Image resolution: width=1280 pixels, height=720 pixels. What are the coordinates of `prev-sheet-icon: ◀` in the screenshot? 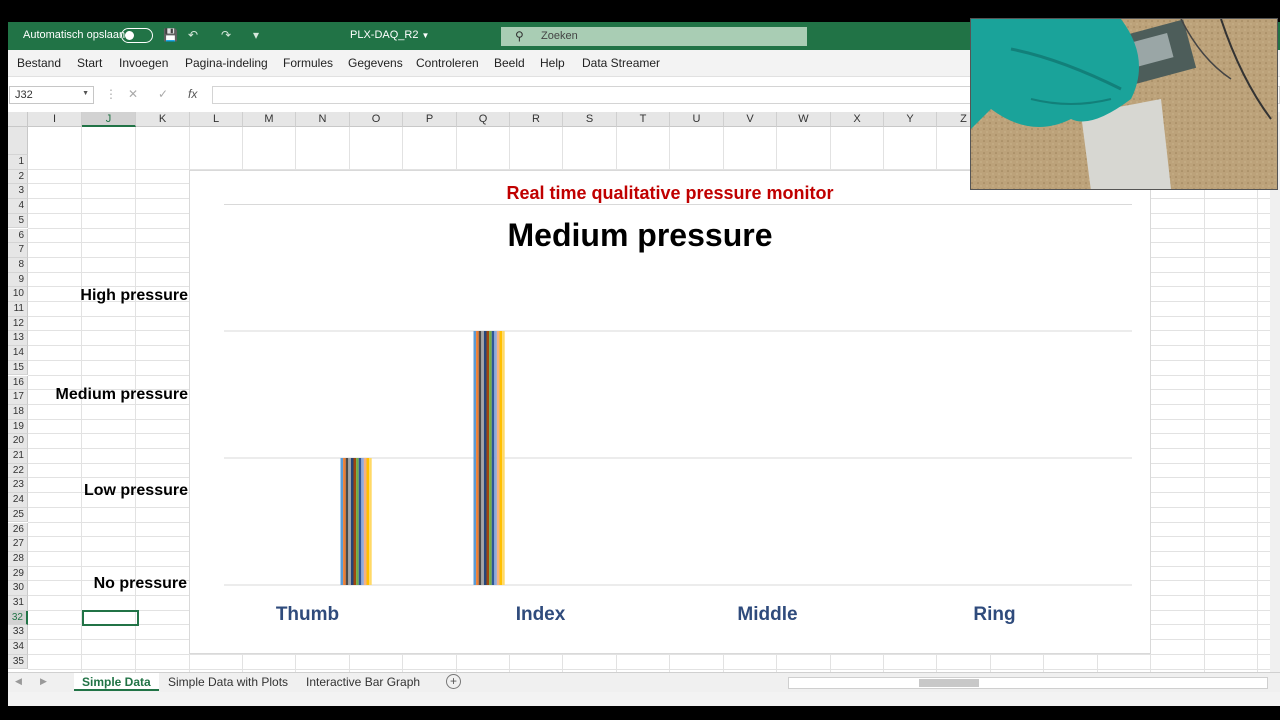 It's located at (18, 681).